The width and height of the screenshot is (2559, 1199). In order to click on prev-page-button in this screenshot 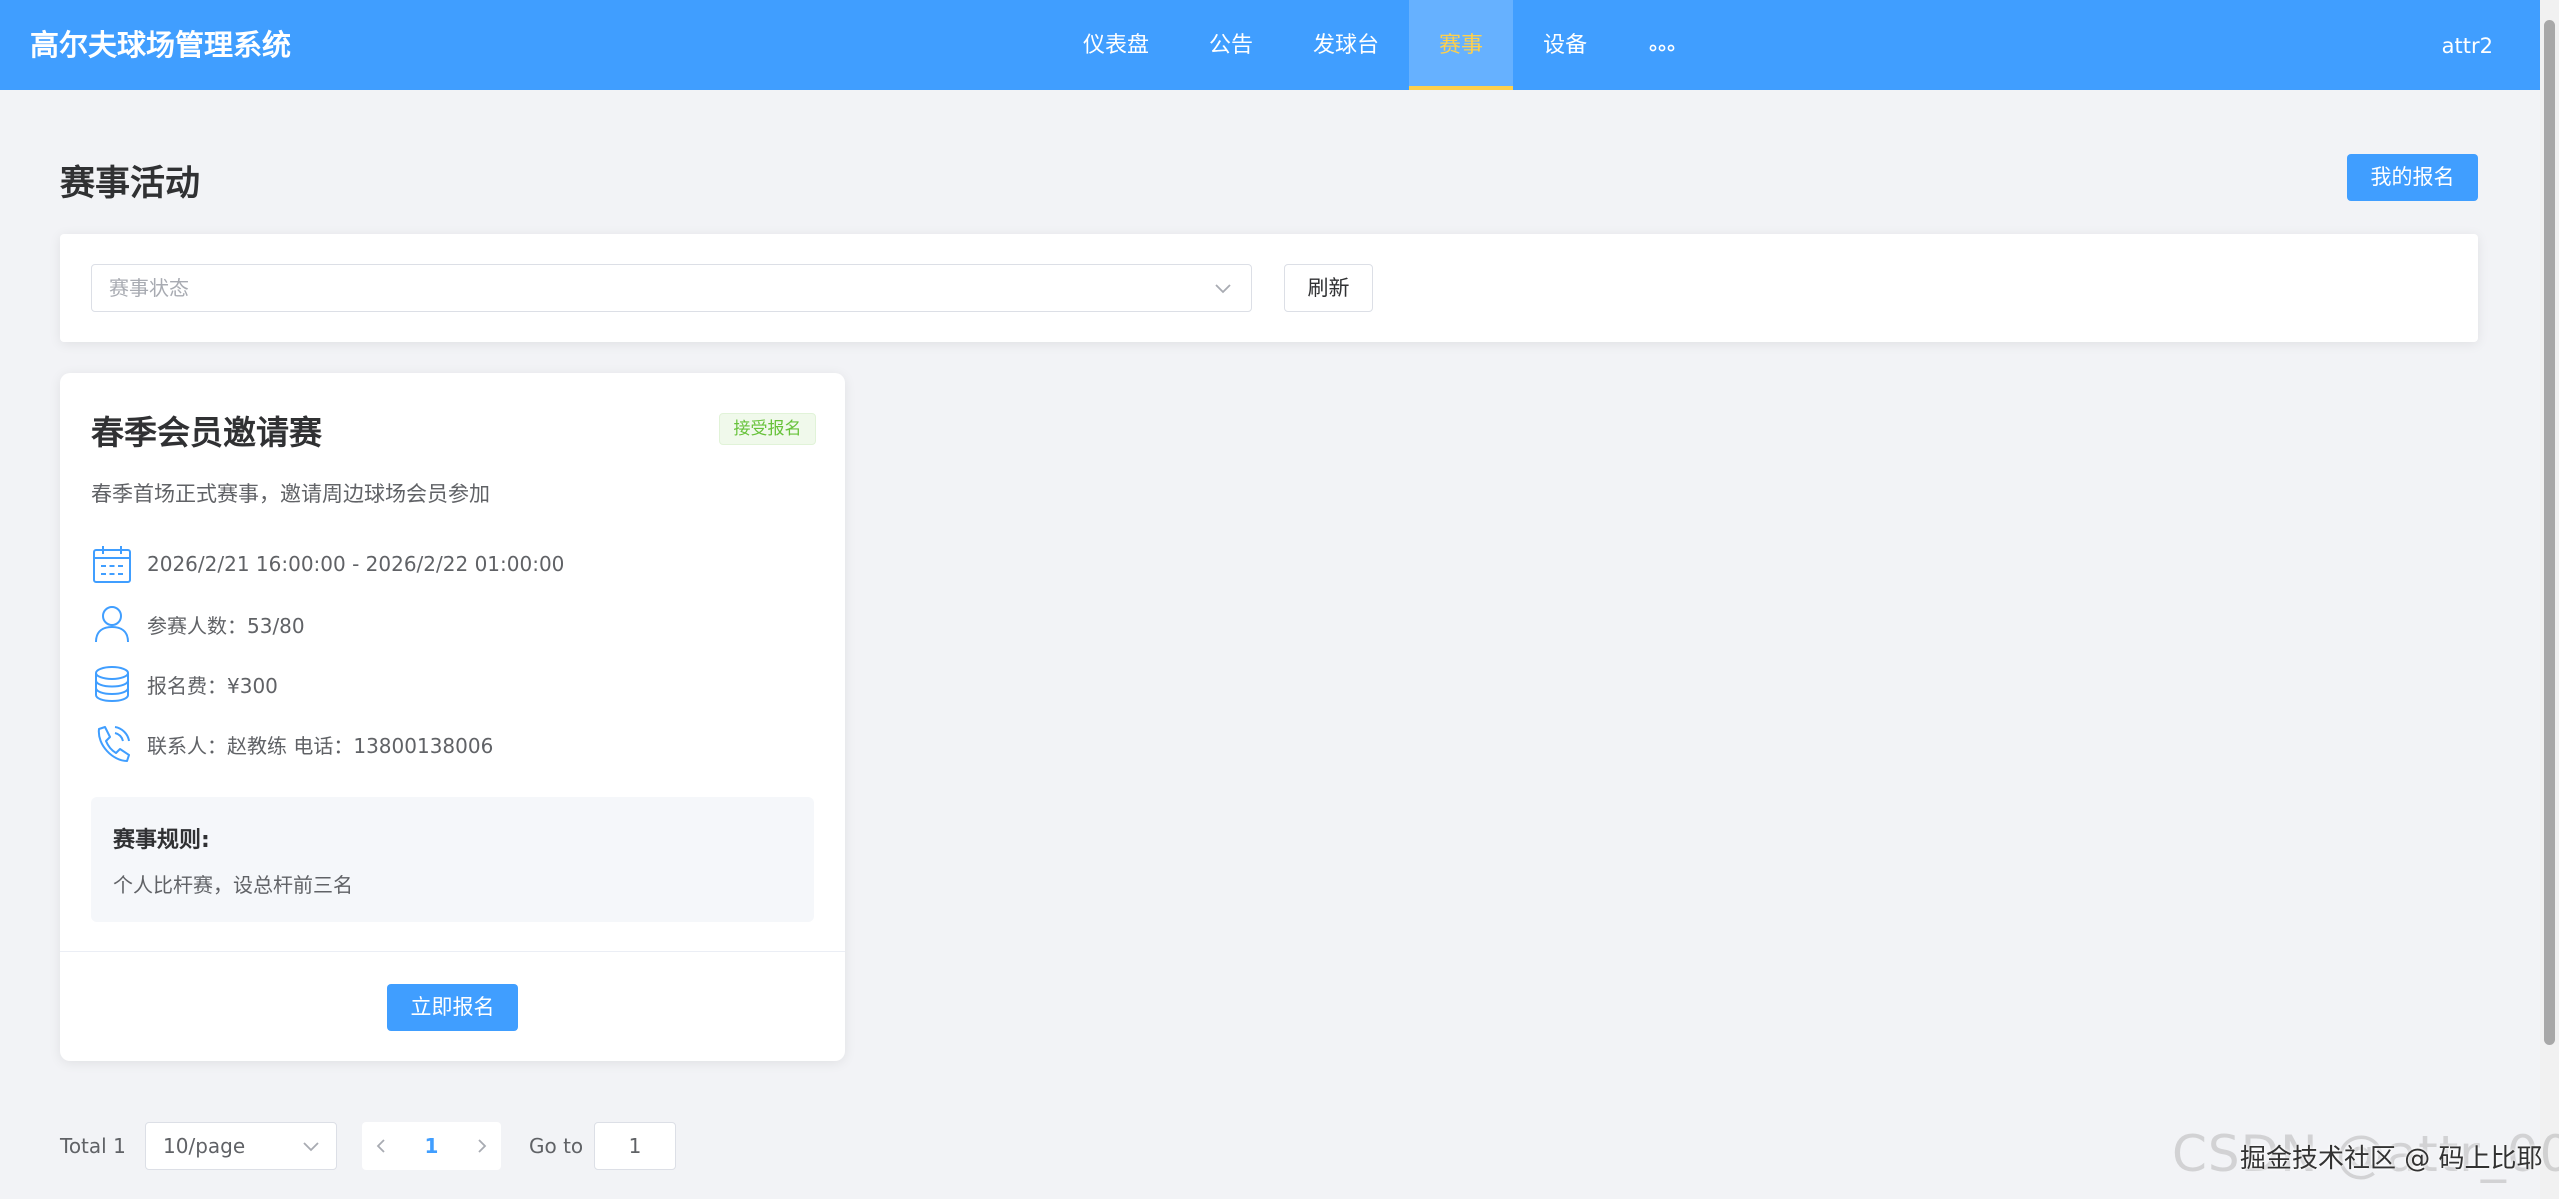, I will do `click(381, 1146)`.